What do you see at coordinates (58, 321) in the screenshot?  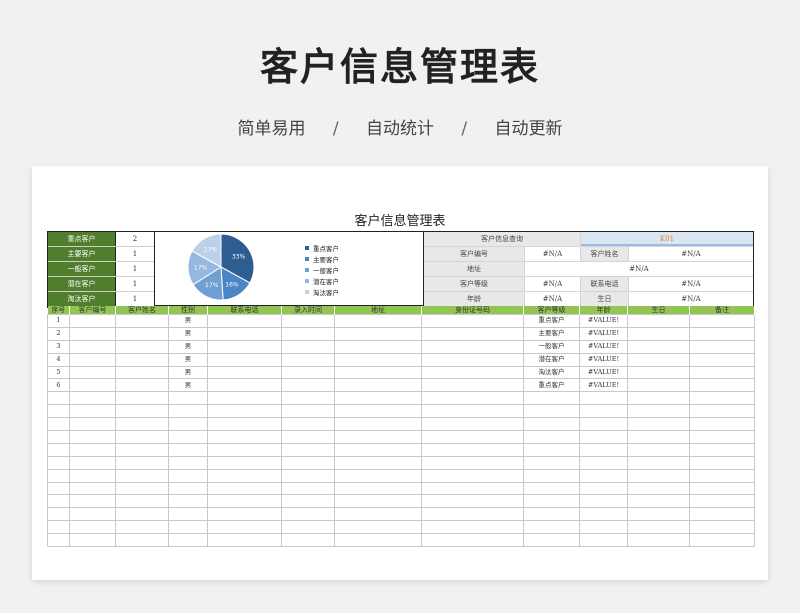 I see `table-cell: 1` at bounding box center [58, 321].